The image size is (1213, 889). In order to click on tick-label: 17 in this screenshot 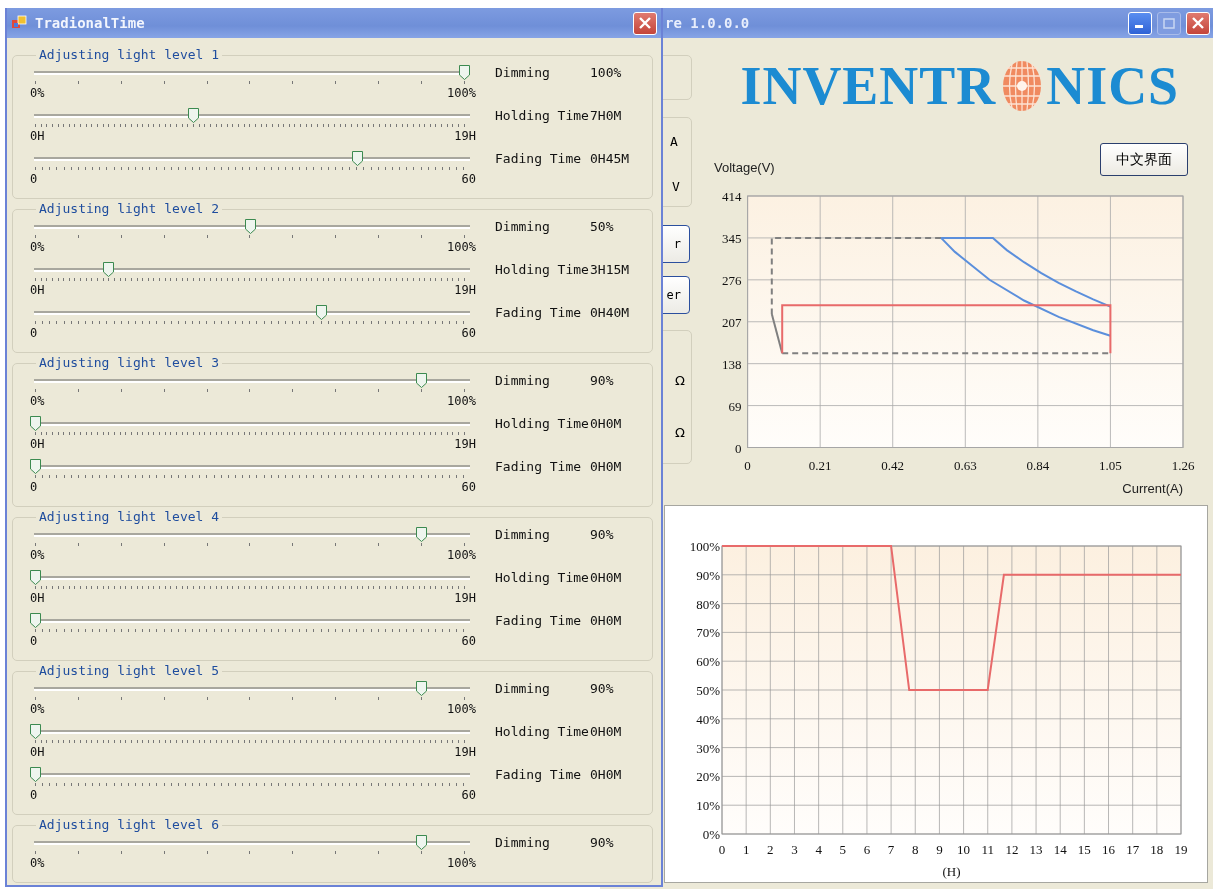, I will do `click(1133, 849)`.